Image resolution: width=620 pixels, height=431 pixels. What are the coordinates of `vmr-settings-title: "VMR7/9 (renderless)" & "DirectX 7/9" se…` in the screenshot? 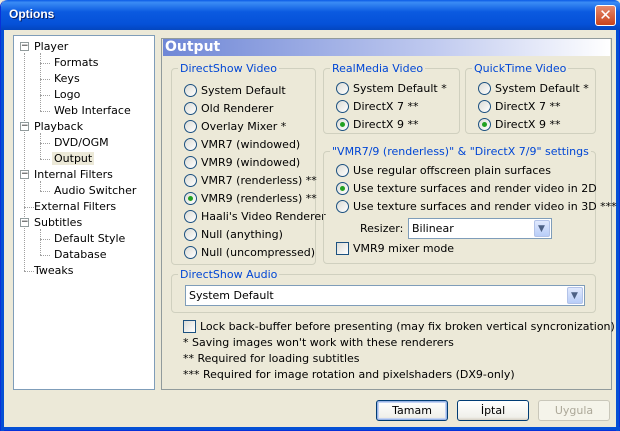 It's located at (460, 151).